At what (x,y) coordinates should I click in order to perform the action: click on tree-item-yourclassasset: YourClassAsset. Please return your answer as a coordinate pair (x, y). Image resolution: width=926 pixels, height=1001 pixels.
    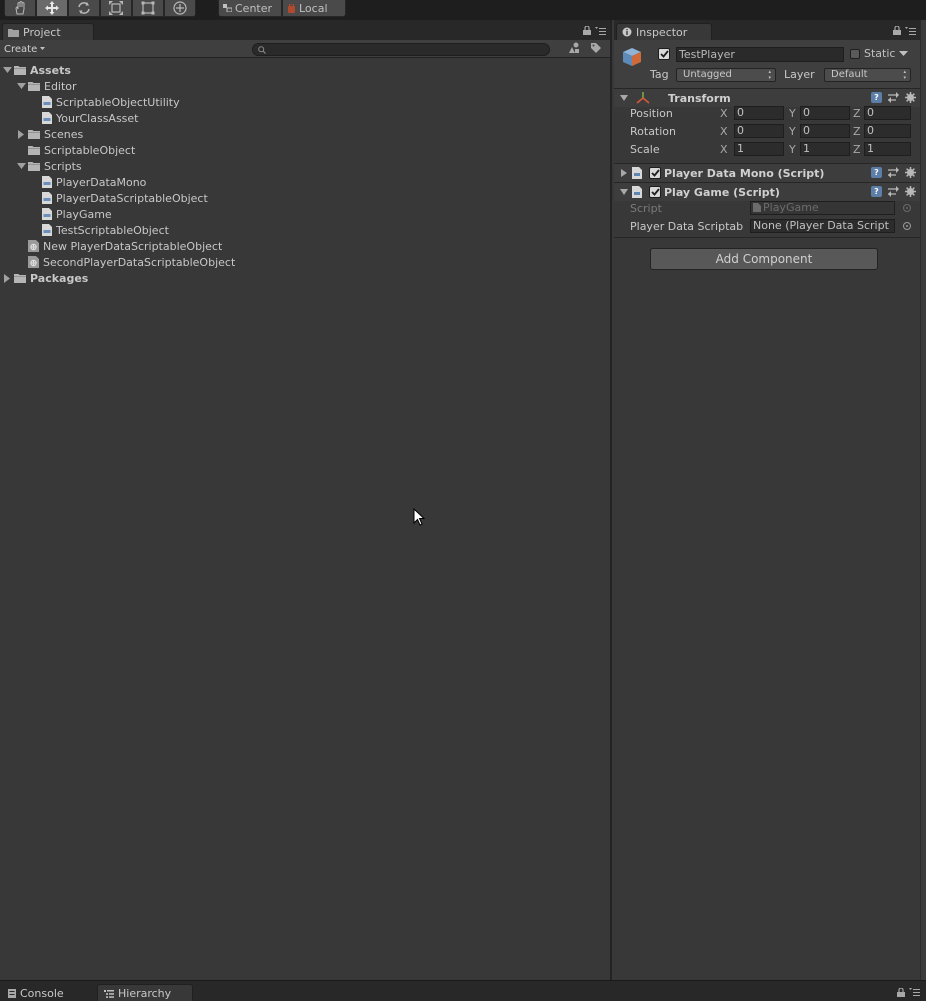
    Looking at the image, I should click on (84, 118).